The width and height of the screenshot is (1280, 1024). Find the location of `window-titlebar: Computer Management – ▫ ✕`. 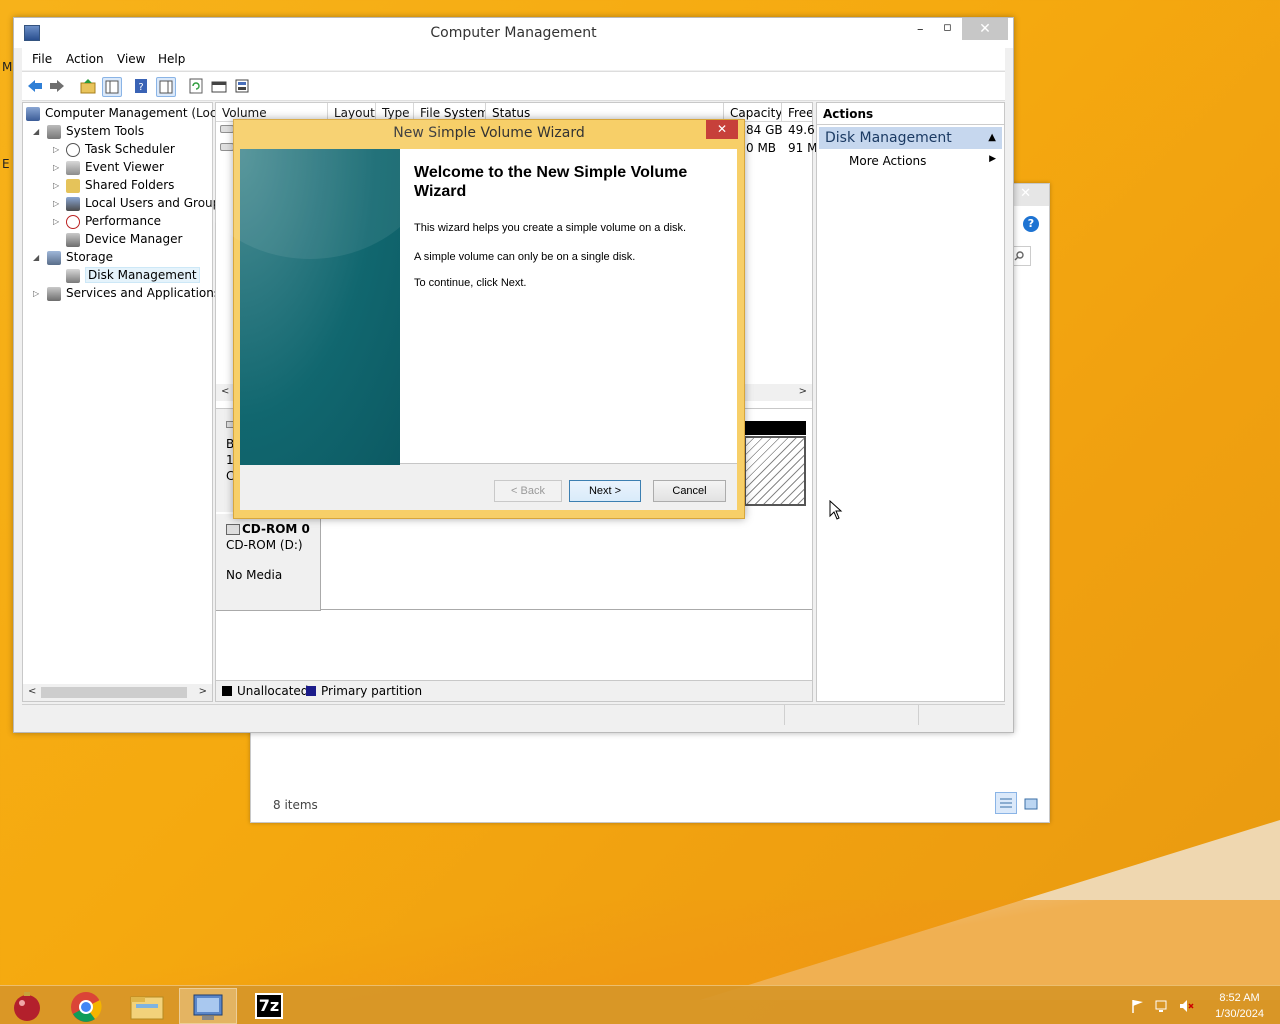

window-titlebar: Computer Management – ▫ ✕ is located at coordinates (513, 33).